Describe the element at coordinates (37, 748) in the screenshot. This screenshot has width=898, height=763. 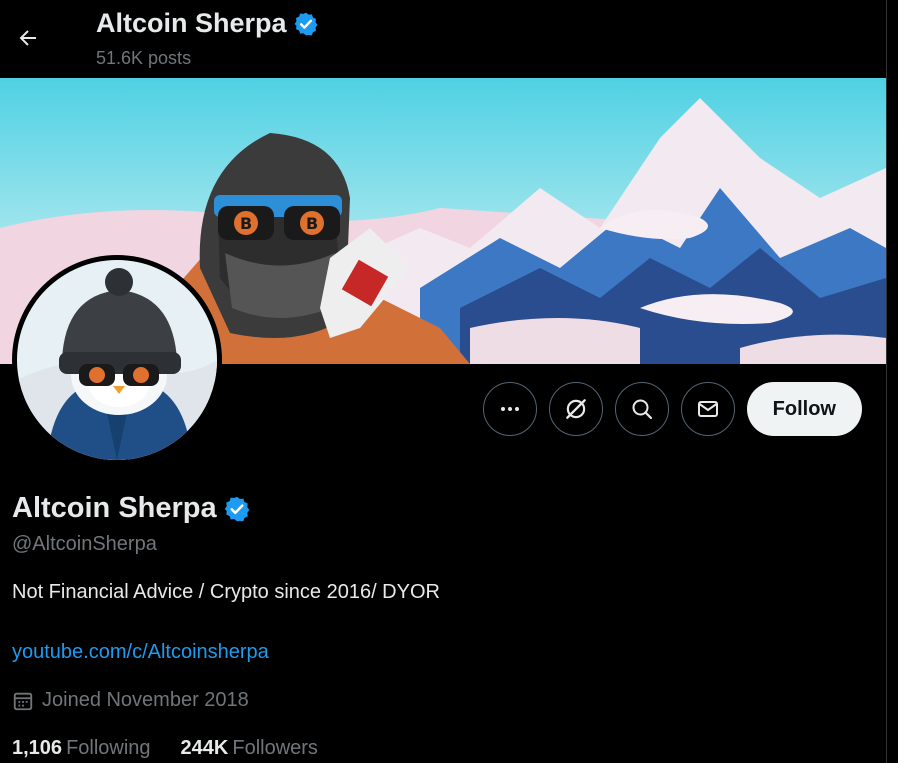
I see `following-count: 1,106` at that location.